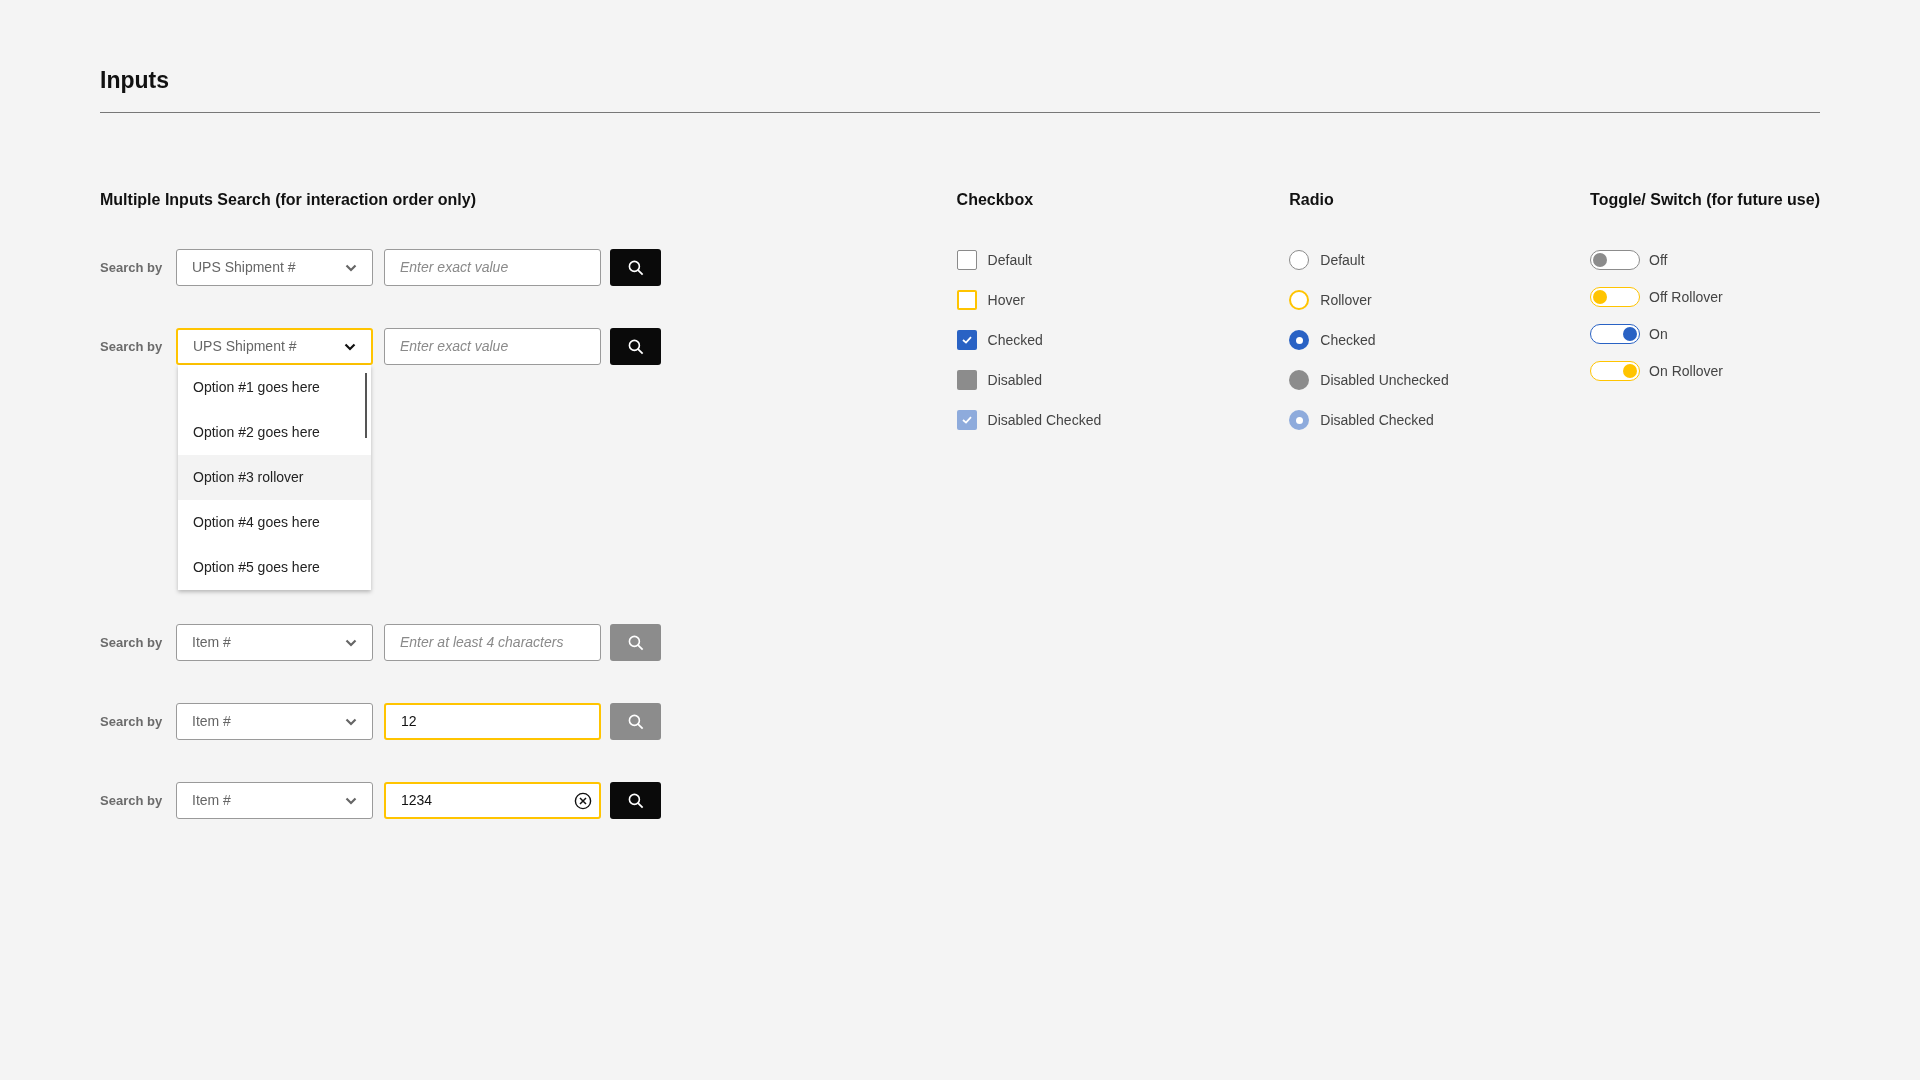 This screenshot has height=1080, width=1920. What do you see at coordinates (1384, 380) in the screenshot?
I see `radio-label: Disabled Unchecked` at bounding box center [1384, 380].